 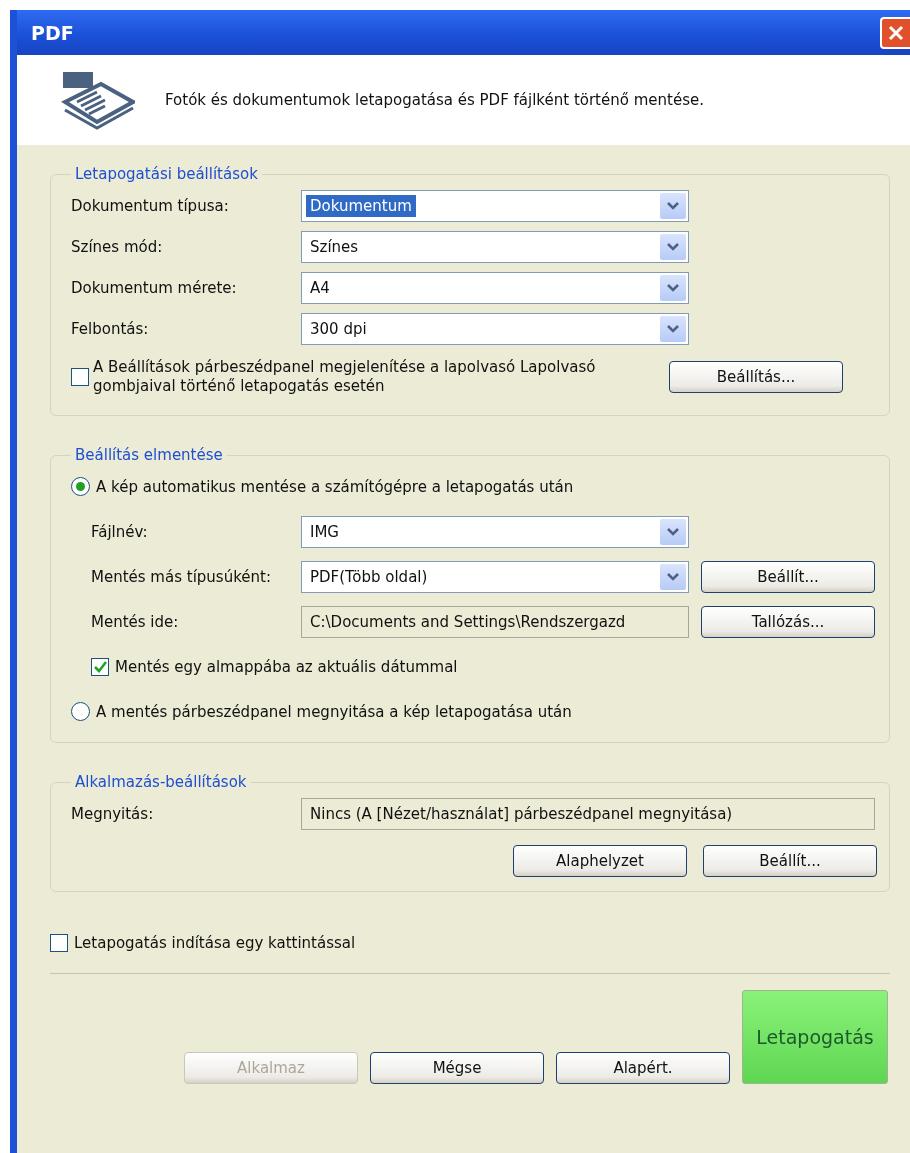 I want to click on dropdown: IMG, so click(x=495, y=531).